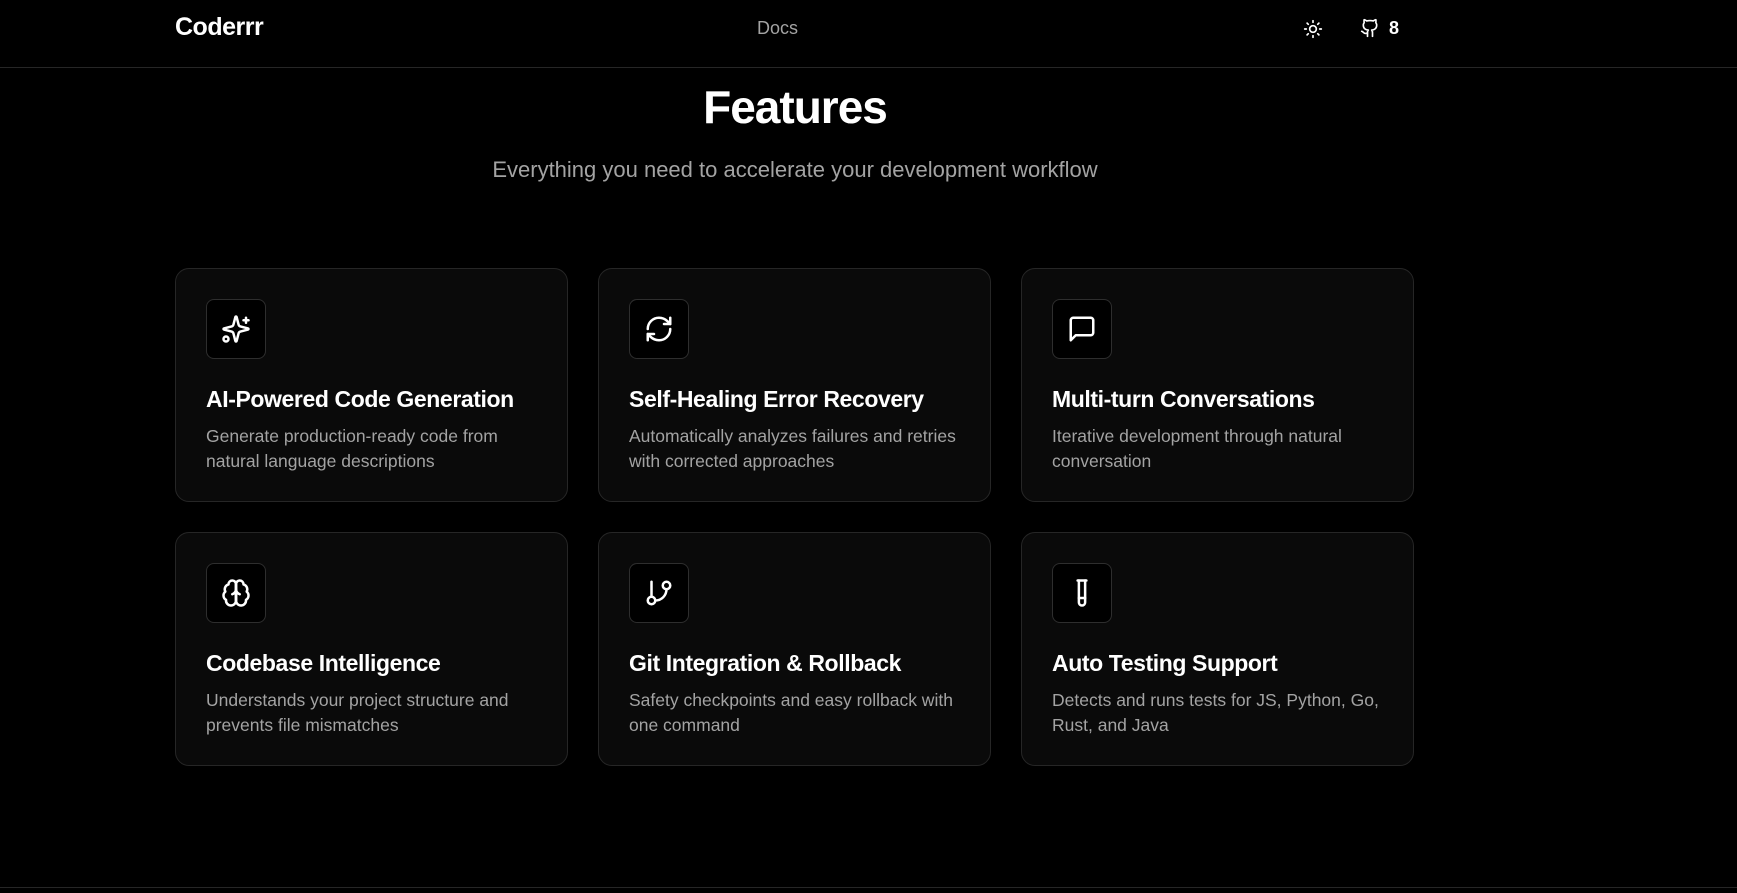 Image resolution: width=1737 pixels, height=893 pixels. What do you see at coordinates (219, 27) in the screenshot?
I see `brand-logo-link: Coderrr` at bounding box center [219, 27].